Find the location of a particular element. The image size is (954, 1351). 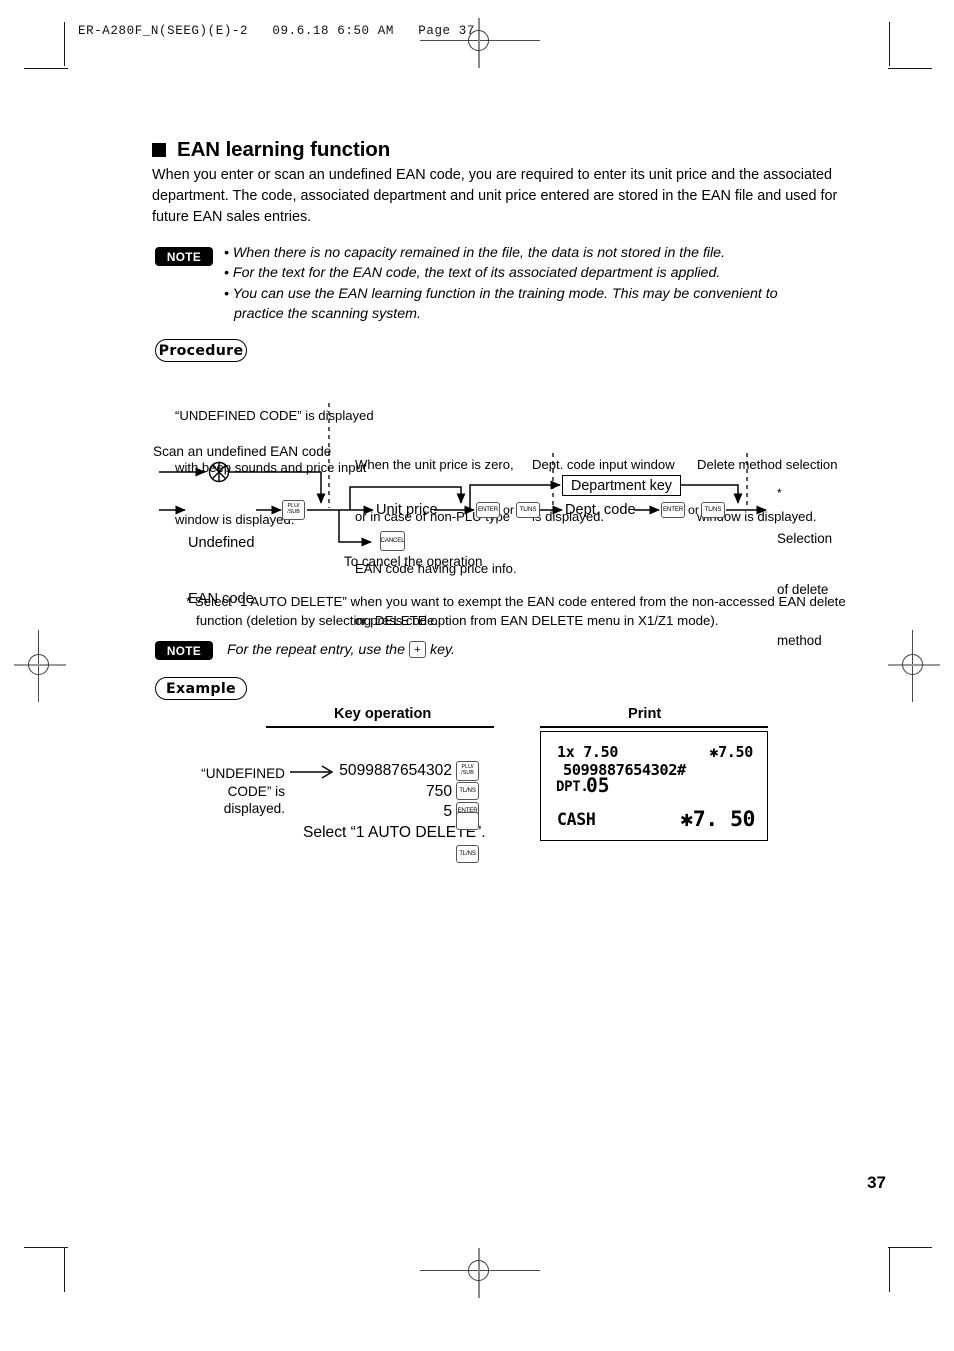

receipt-total-amount: ✱7. 50 is located at coordinates (717, 819).